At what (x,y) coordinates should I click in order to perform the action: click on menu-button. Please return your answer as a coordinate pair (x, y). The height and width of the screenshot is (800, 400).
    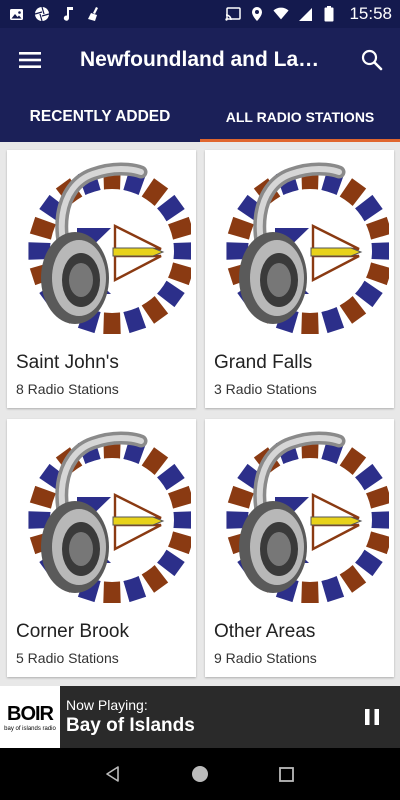
    Looking at the image, I should click on (30, 60).